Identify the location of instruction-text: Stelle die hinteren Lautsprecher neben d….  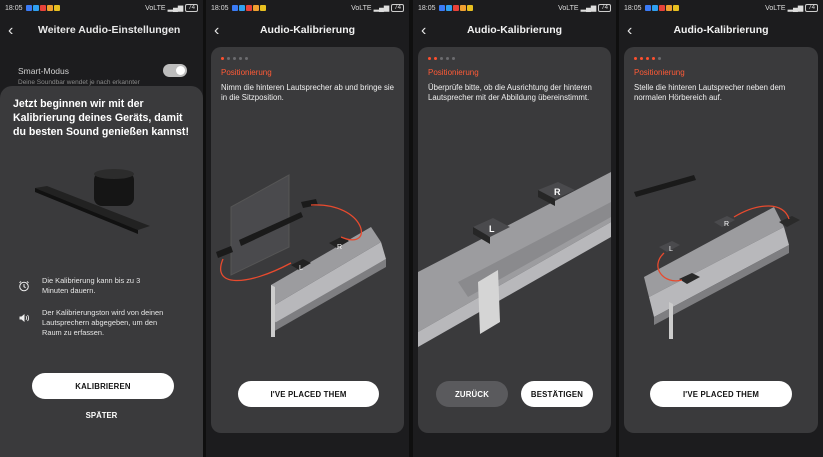
(710, 92).